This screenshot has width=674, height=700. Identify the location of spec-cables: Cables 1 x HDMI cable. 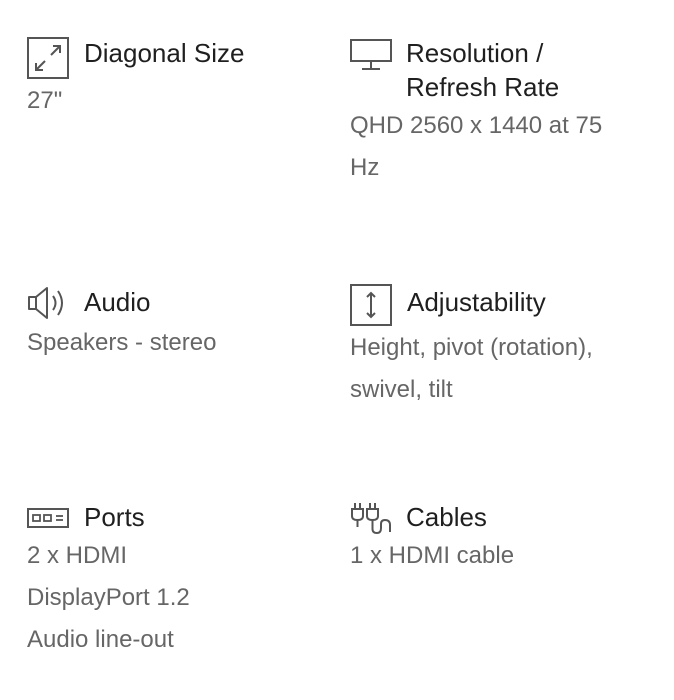
(500, 538).